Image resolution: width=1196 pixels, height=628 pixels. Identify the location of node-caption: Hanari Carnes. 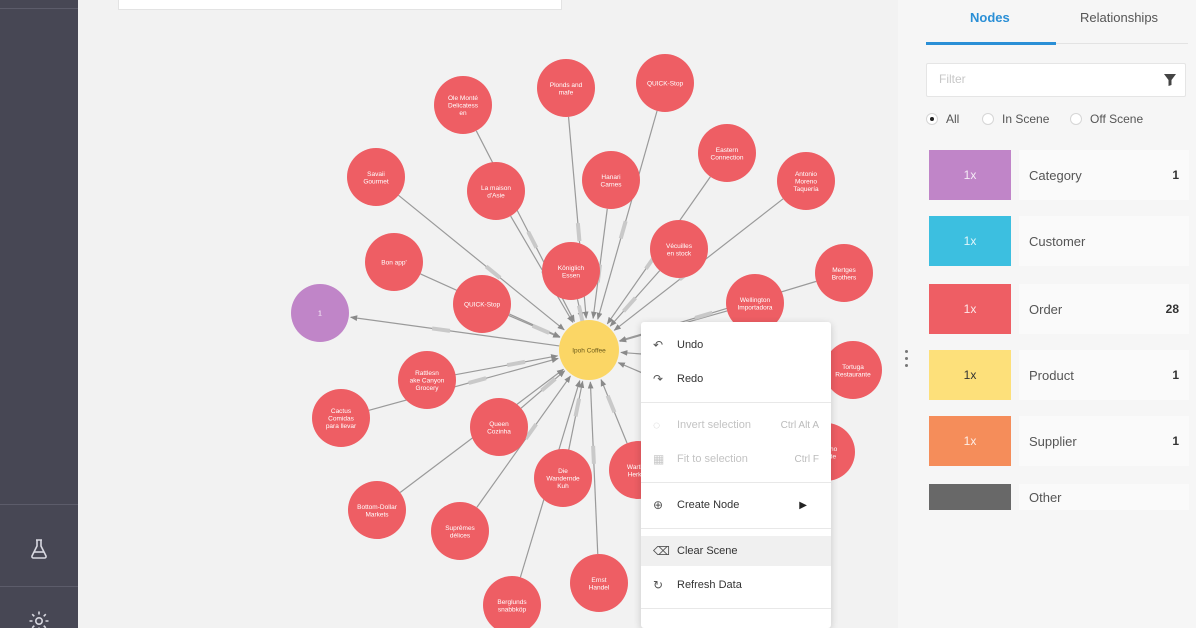
(612, 181).